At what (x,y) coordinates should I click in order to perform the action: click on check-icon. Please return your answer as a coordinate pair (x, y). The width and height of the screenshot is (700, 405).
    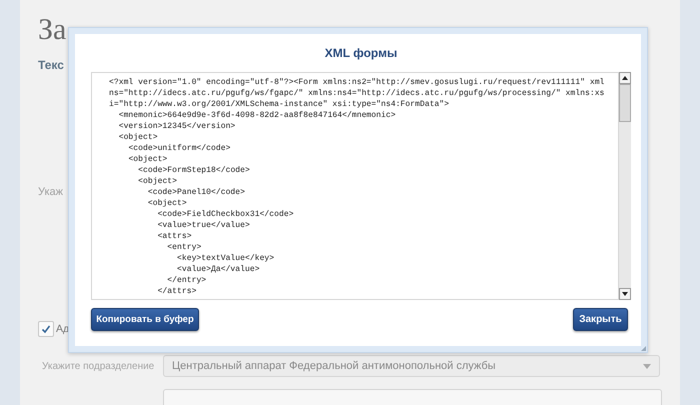
    Looking at the image, I should click on (46, 329).